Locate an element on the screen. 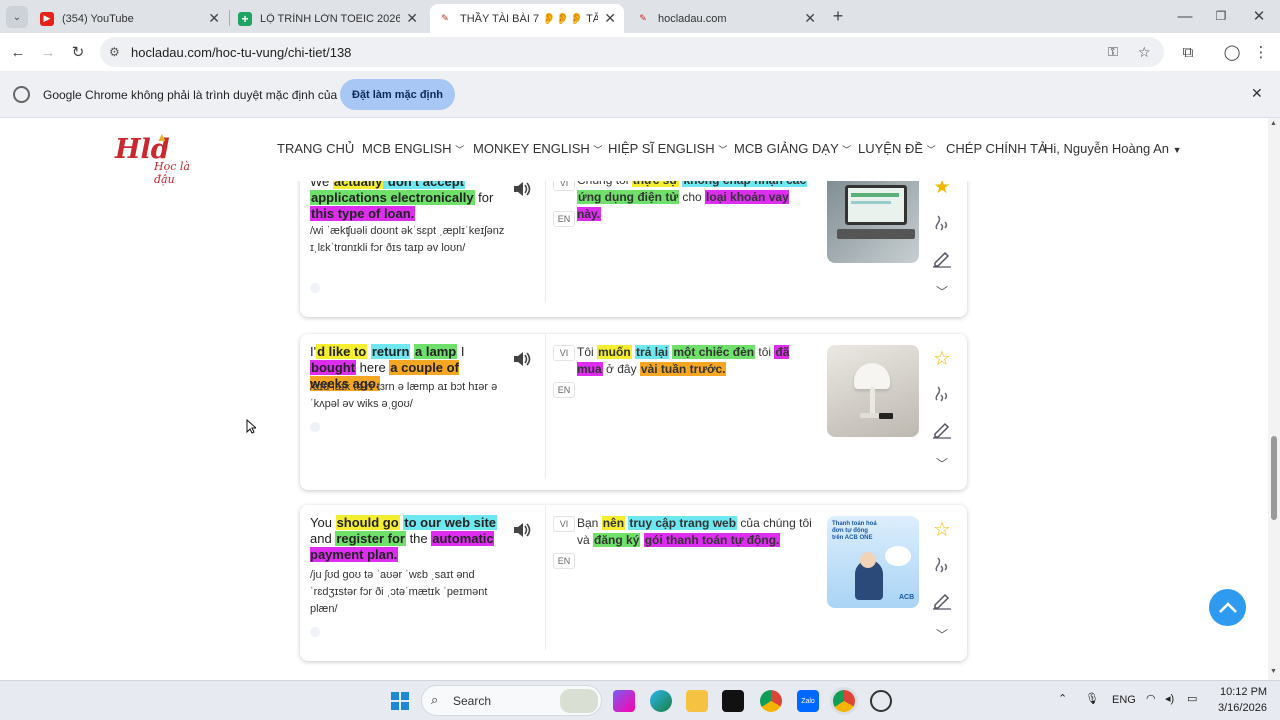  reload-button: ↻ is located at coordinates (78, 52).